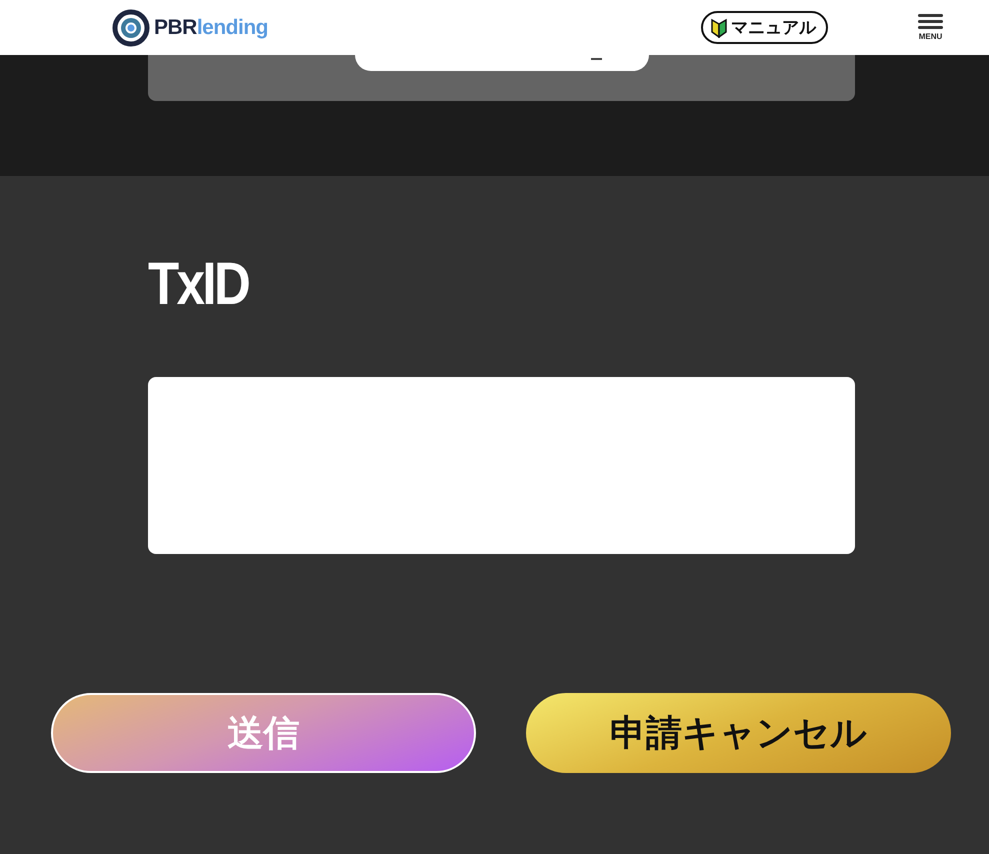 Image resolution: width=989 pixels, height=854 pixels. Describe the element at coordinates (930, 27) in the screenshot. I see `menu-button: MENU` at that location.